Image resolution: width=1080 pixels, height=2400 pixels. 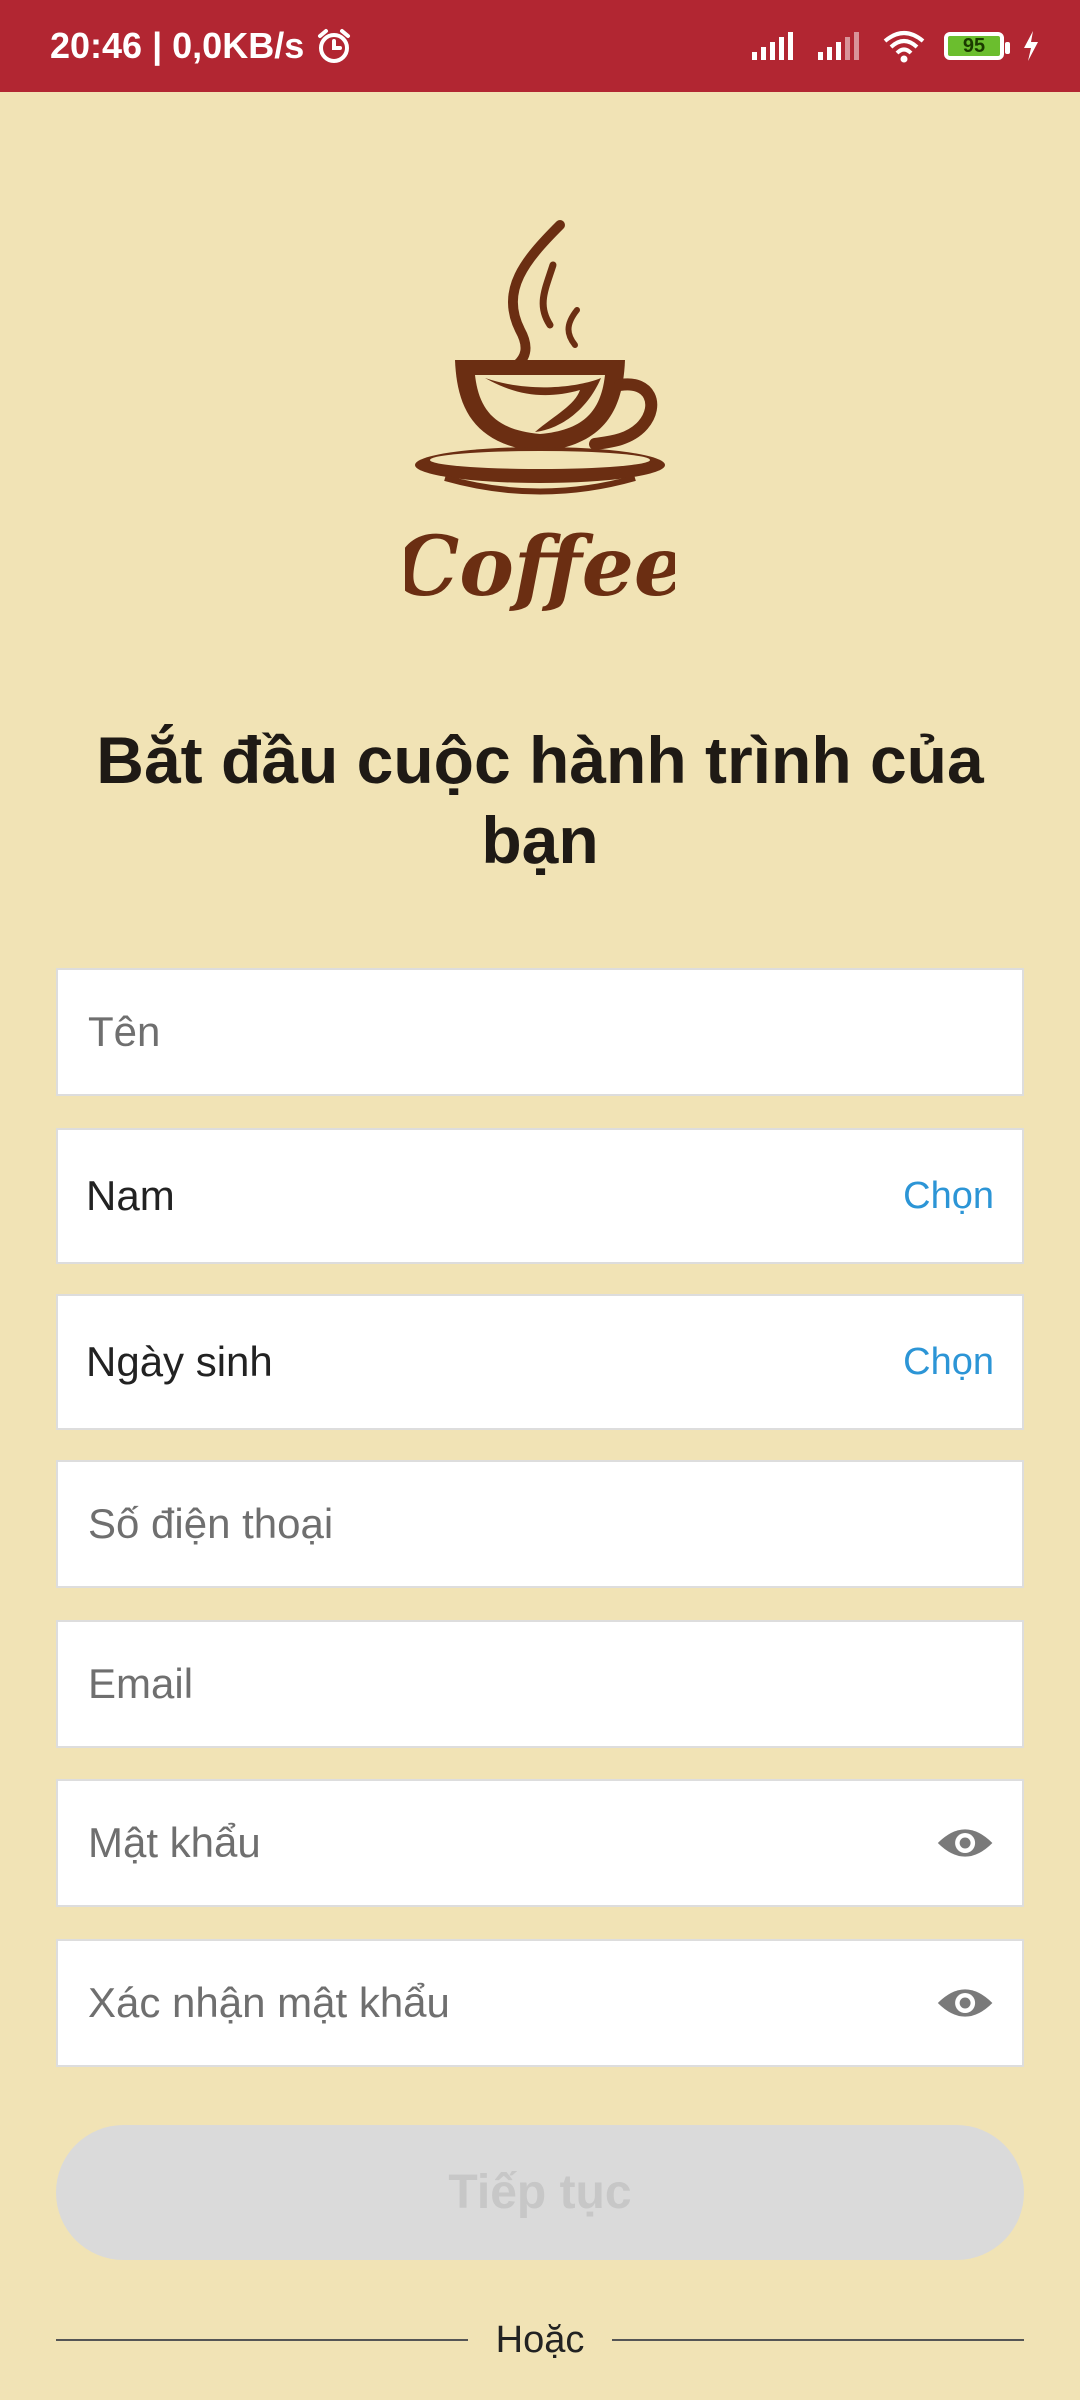 What do you see at coordinates (818, 2340) in the screenshot?
I see `divider-line-right` at bounding box center [818, 2340].